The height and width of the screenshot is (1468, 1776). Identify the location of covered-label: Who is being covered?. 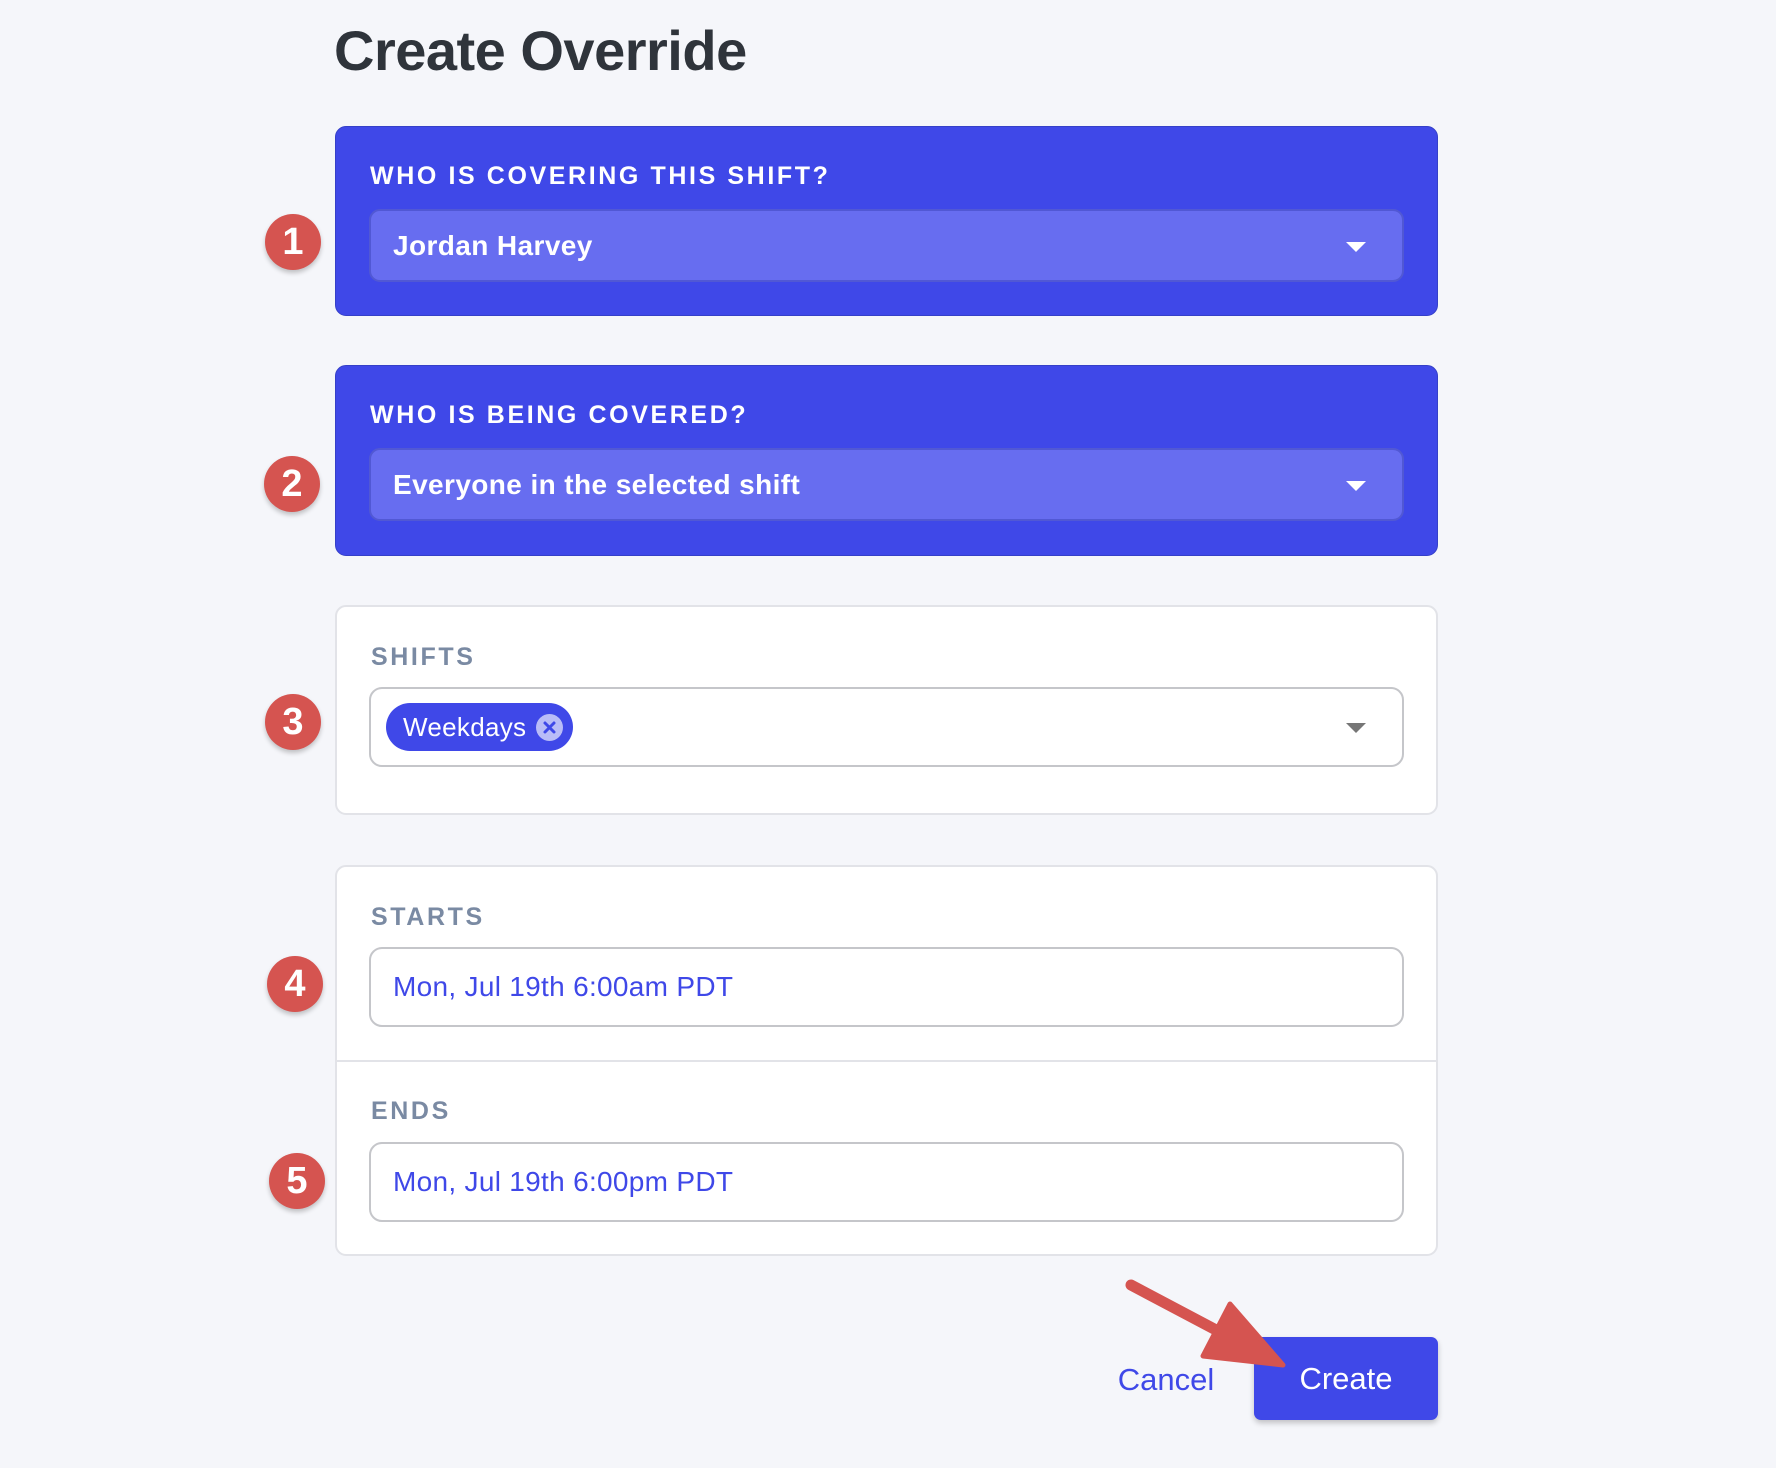
(559, 415).